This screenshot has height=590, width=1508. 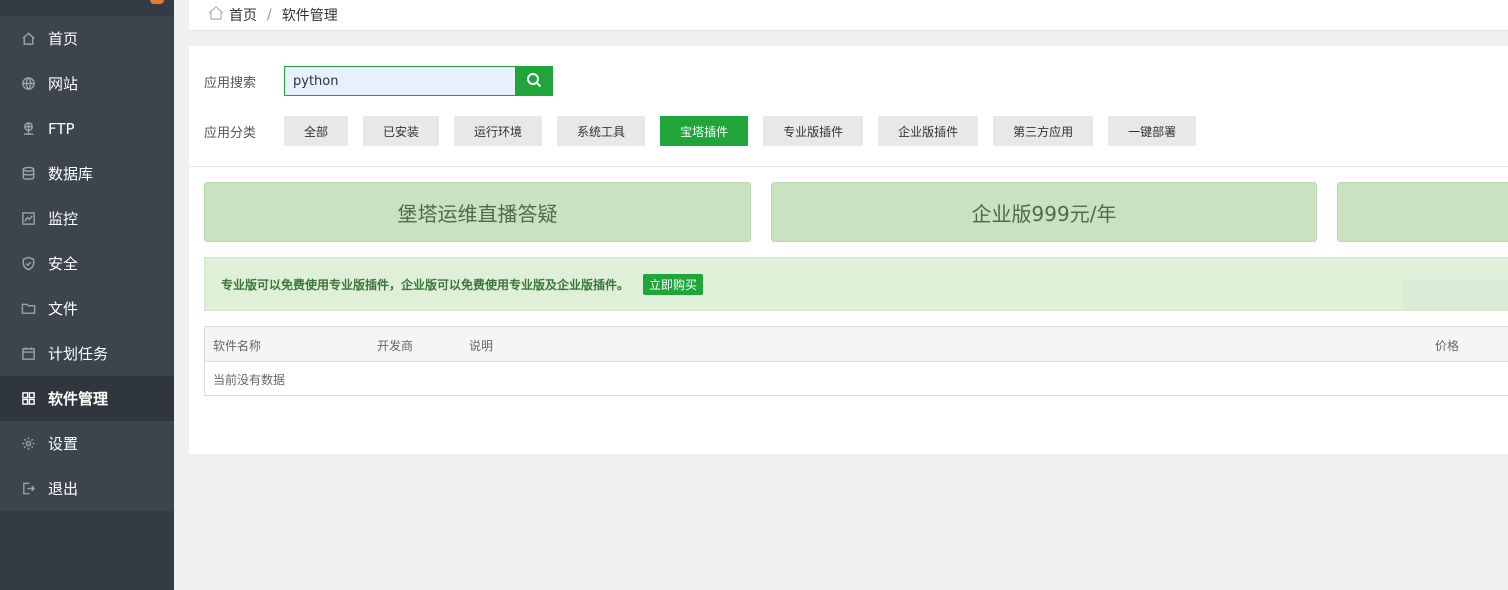 I want to click on search-row: 应用搜索, so click(x=378, y=81).